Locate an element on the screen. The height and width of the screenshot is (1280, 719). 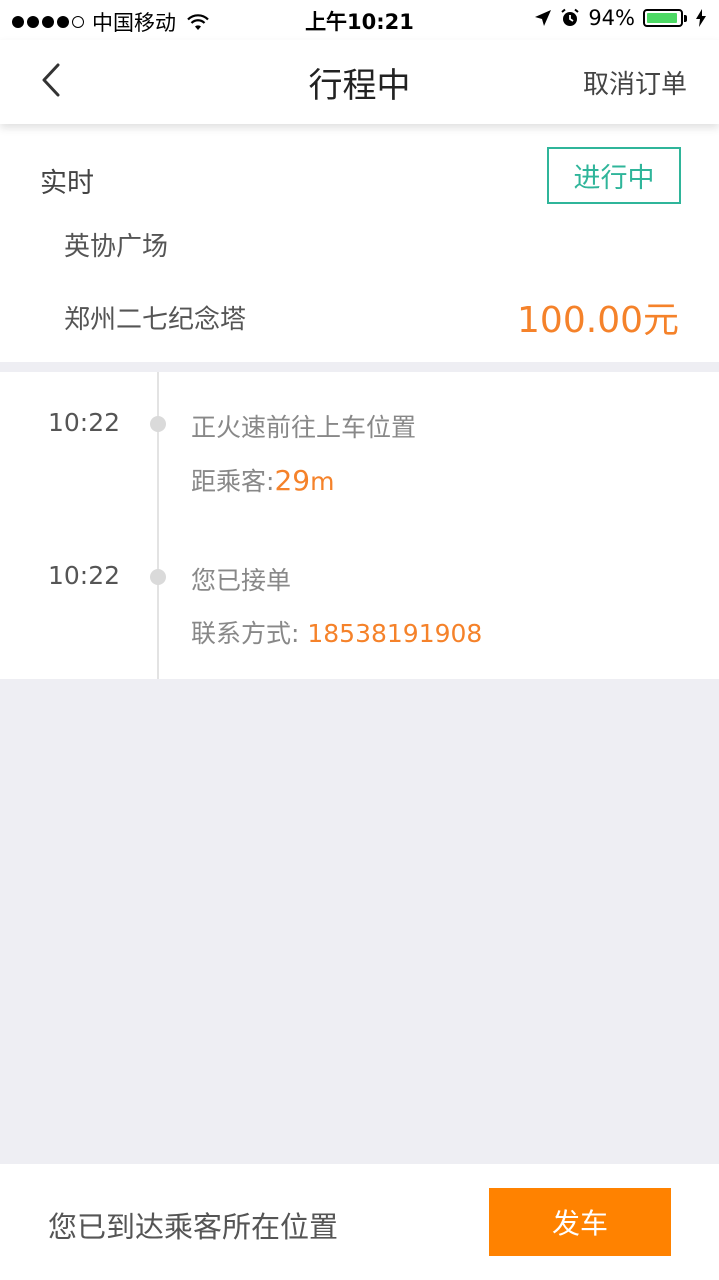
status-bar: 中国移动 上午10:21 94% is located at coordinates (359, 20).